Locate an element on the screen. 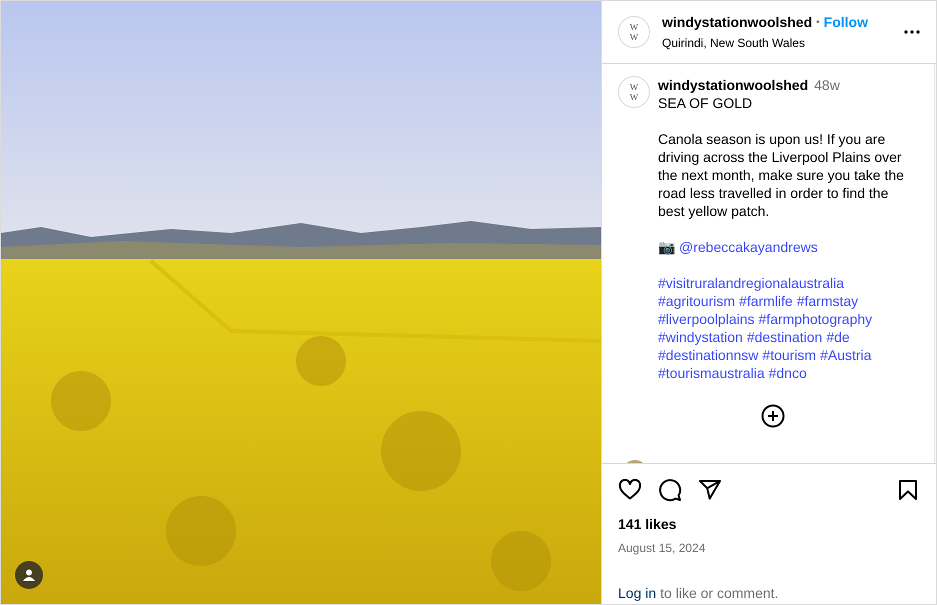 The height and width of the screenshot is (605, 937). hashtag-link: #dnco is located at coordinates (787, 373).